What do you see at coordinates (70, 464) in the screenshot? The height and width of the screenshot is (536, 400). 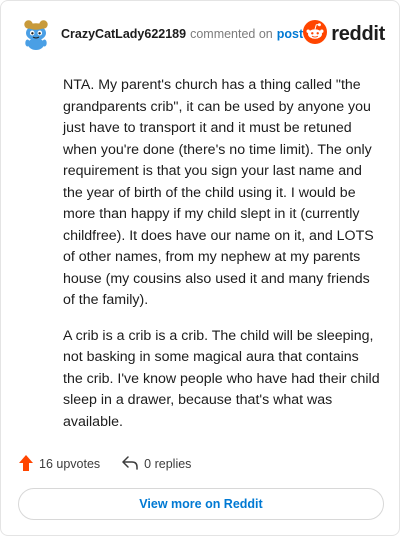 I see `upvote-count: 16 upvotes` at bounding box center [70, 464].